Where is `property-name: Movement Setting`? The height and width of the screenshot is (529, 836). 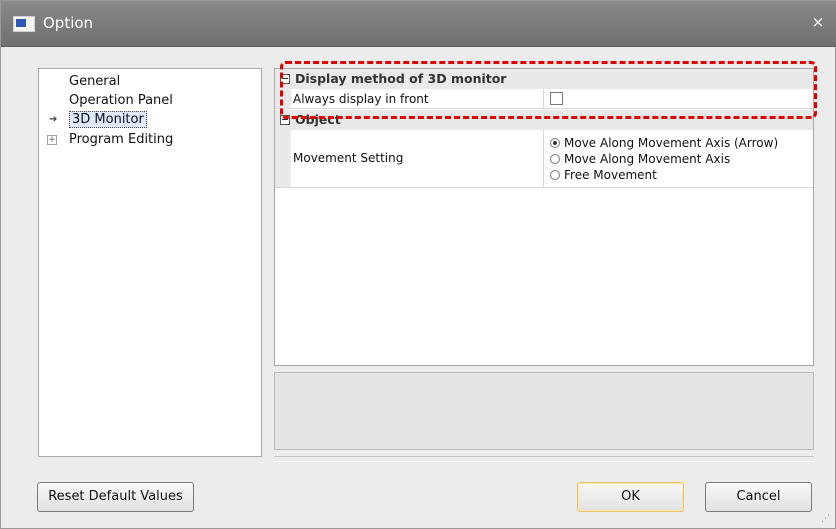 property-name: Movement Setting is located at coordinates (348, 158).